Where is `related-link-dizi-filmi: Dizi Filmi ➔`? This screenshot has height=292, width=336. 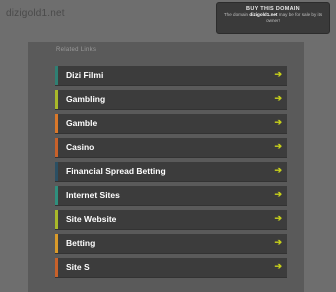 related-link-dizi-filmi: Dizi Filmi ➔ is located at coordinates (171, 76).